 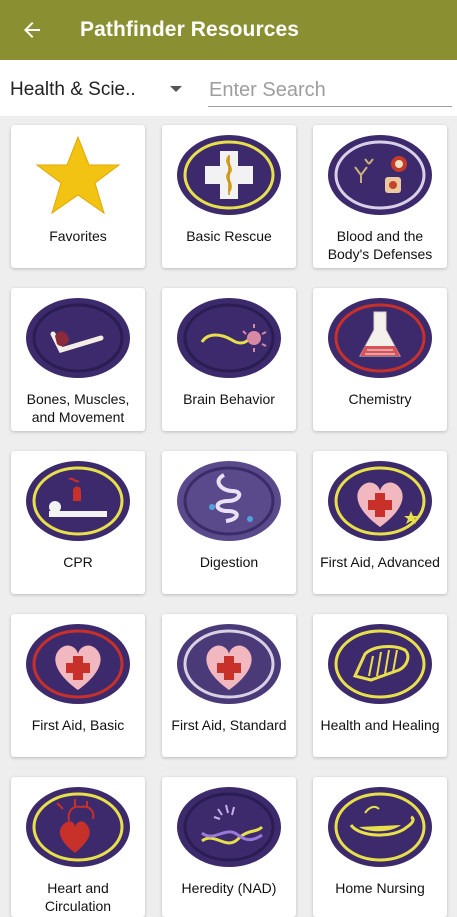 I want to click on blood-defenses-patch-icon, so click(x=380, y=175).